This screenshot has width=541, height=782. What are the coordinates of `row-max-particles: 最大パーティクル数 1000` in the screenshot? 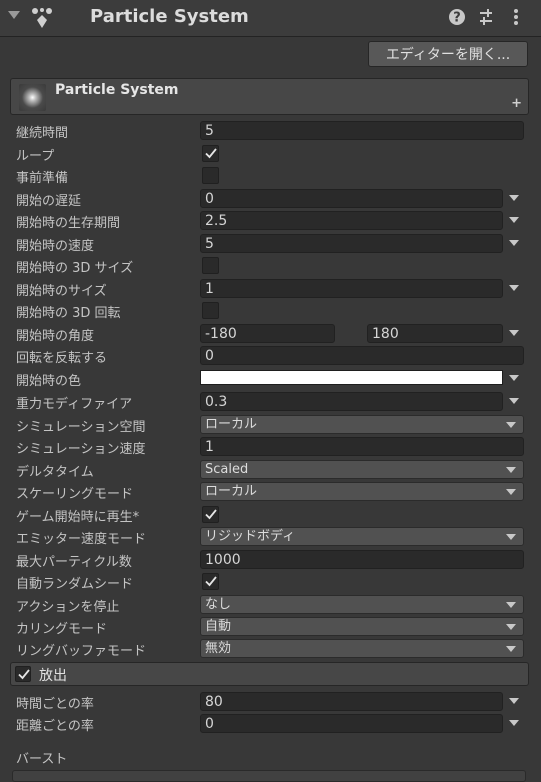 It's located at (270, 560).